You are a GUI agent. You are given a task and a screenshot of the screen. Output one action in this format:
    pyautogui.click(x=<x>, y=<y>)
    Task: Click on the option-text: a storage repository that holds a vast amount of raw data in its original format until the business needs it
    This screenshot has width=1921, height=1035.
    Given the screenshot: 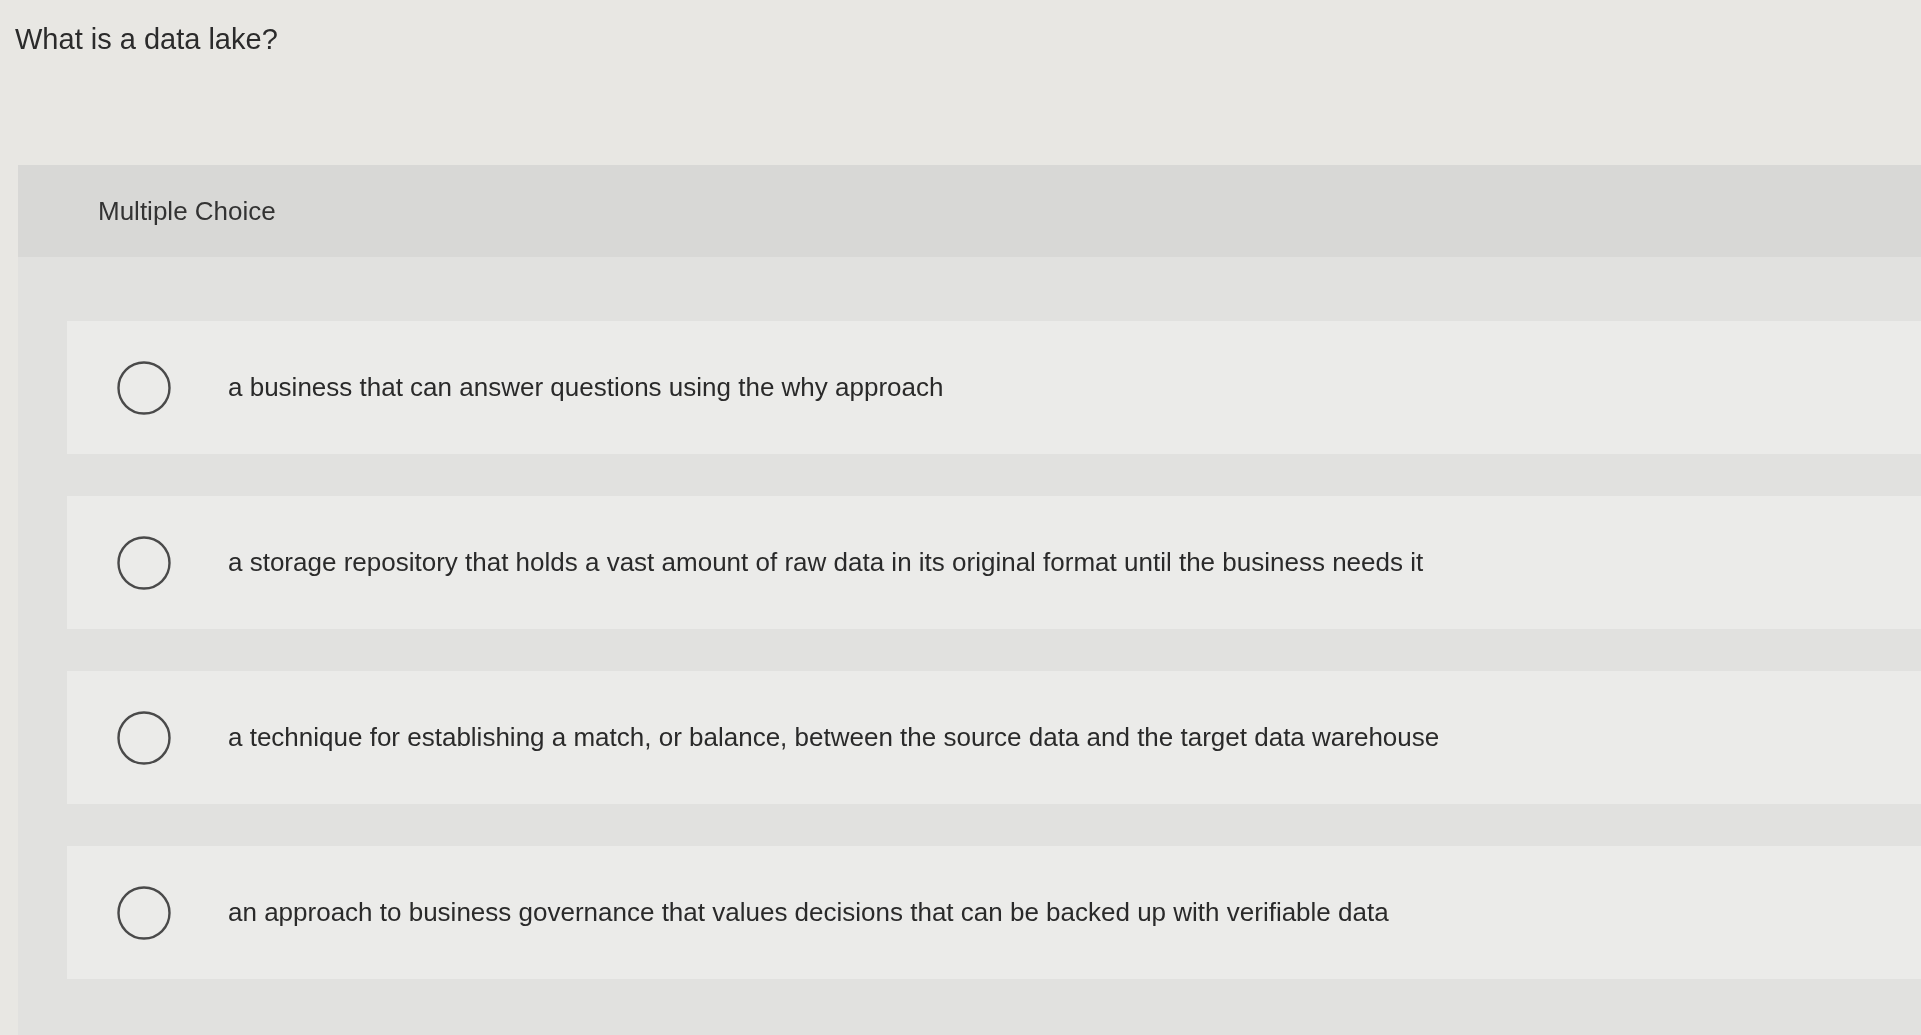 What is the action you would take?
    pyautogui.click(x=826, y=562)
    